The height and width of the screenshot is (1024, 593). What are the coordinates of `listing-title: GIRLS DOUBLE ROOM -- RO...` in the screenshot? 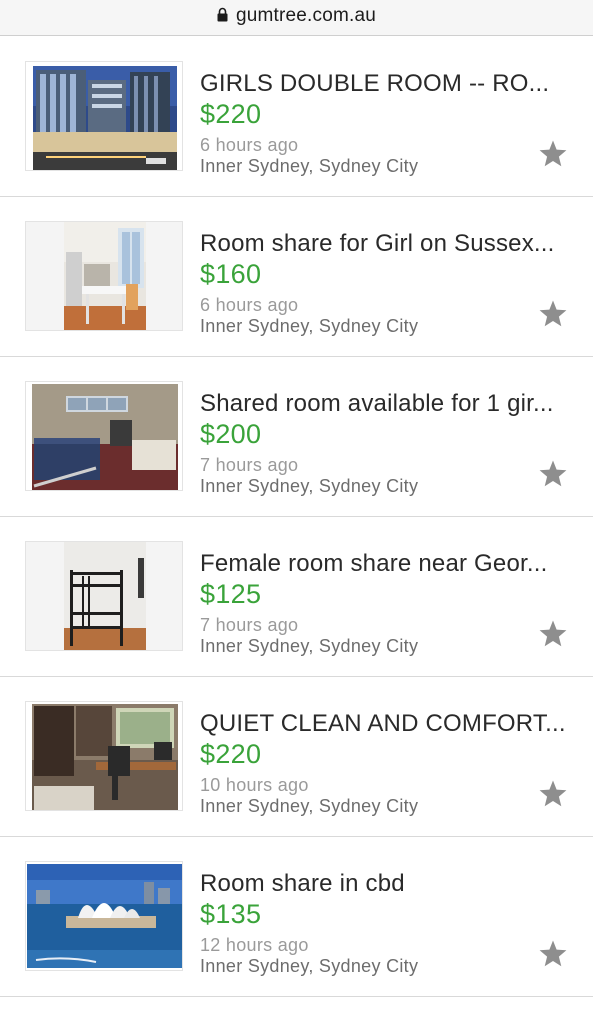 It's located at (386, 84).